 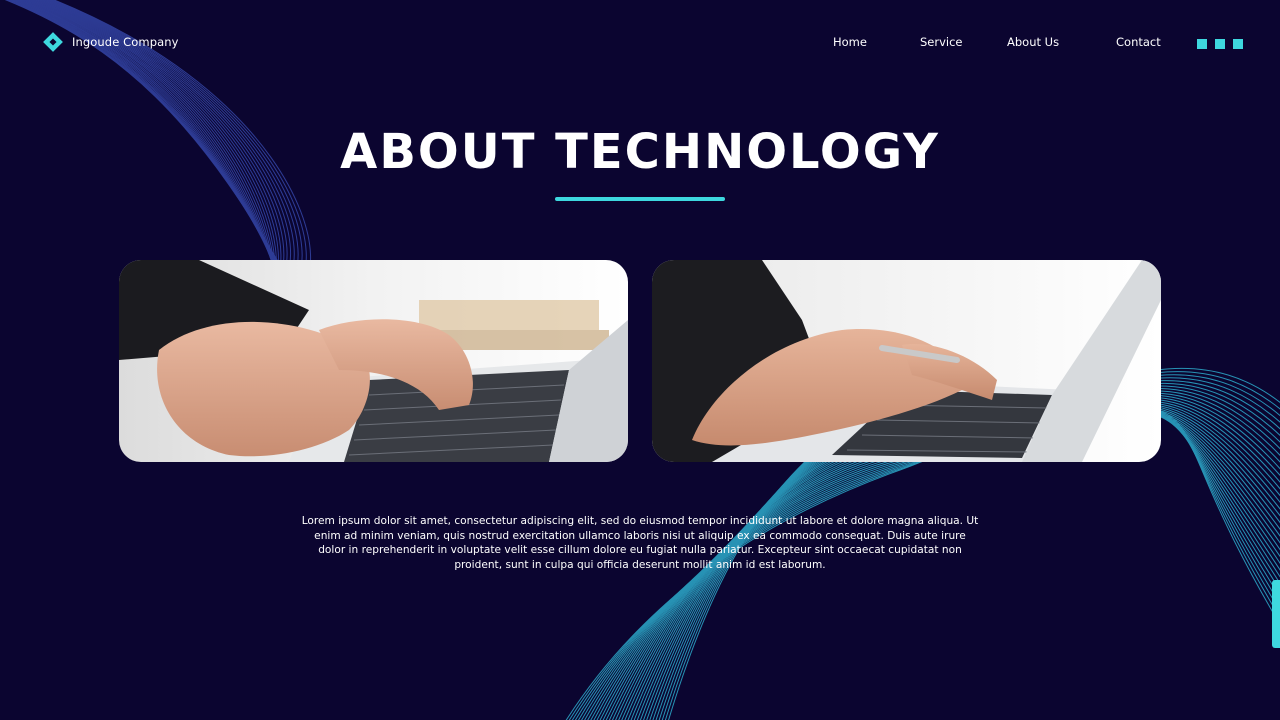 I want to click on laptop-typing-photo, so click(x=373, y=361).